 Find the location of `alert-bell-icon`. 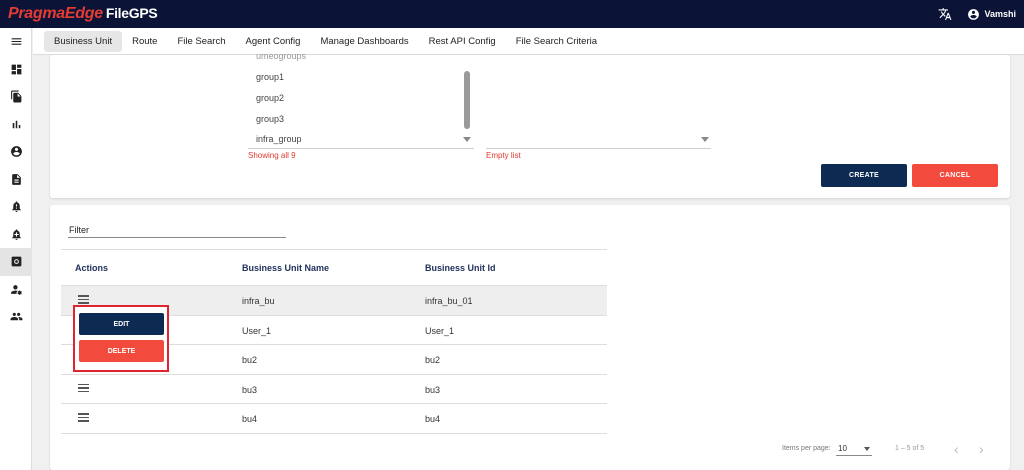

alert-bell-icon is located at coordinates (16, 207).